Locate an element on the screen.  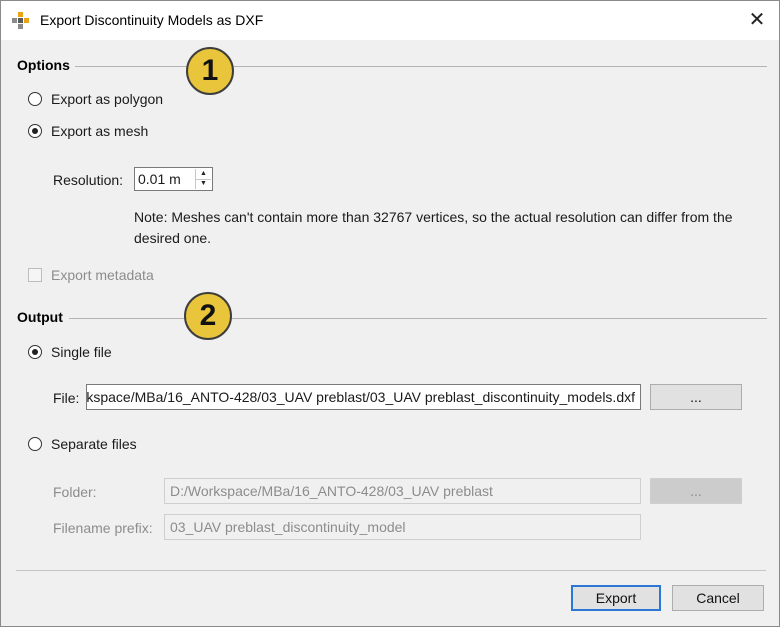
spin-buttons: ▲ ▼ is located at coordinates (203, 179).